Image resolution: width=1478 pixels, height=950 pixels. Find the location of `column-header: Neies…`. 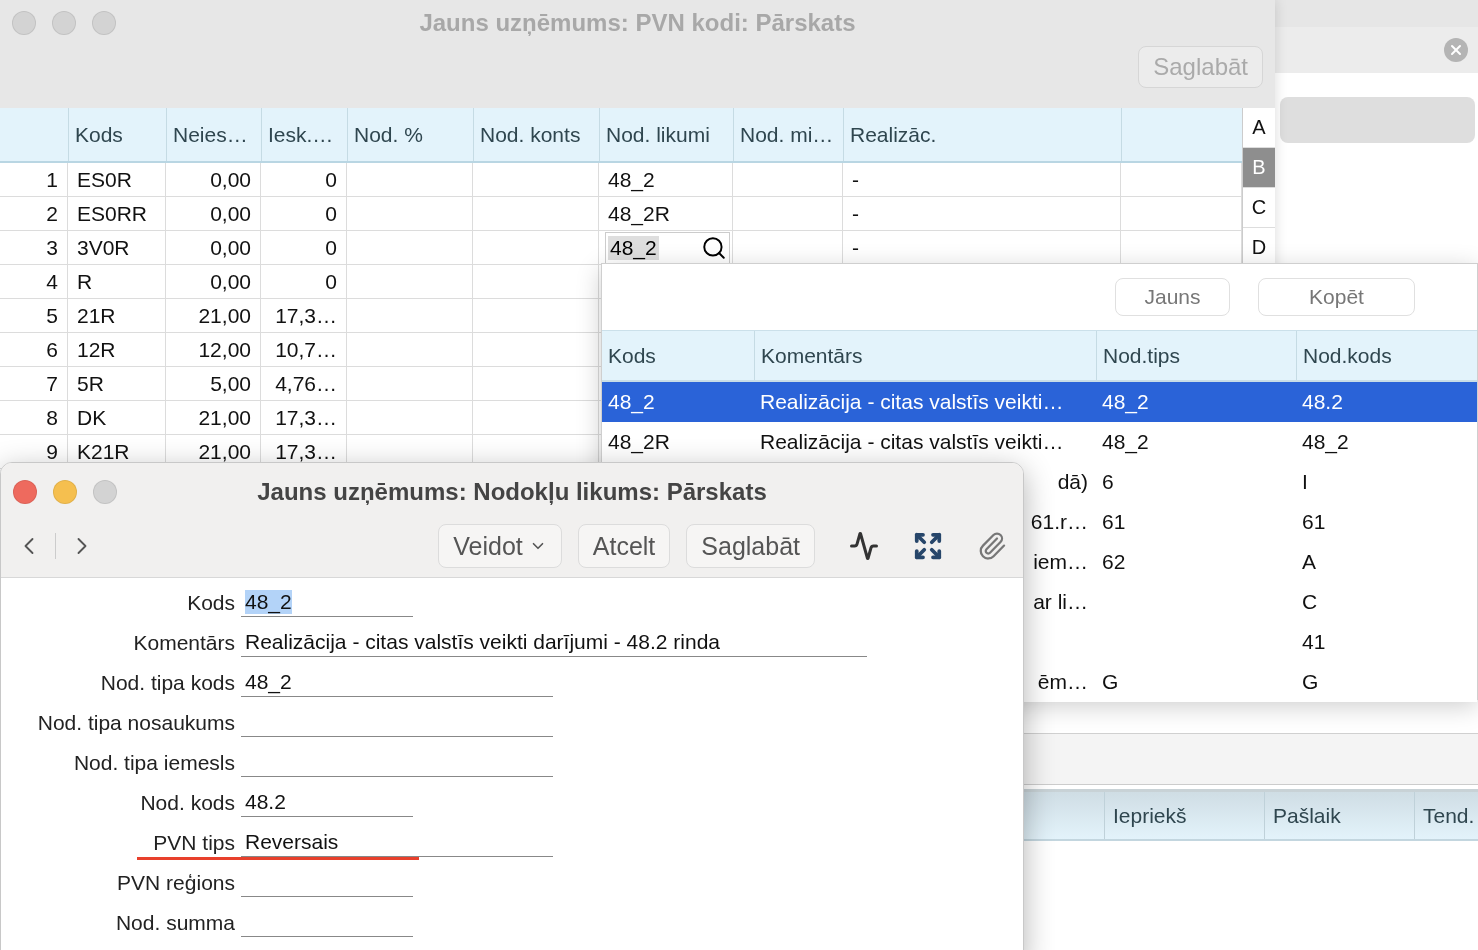

column-header: Neies… is located at coordinates (213, 134).